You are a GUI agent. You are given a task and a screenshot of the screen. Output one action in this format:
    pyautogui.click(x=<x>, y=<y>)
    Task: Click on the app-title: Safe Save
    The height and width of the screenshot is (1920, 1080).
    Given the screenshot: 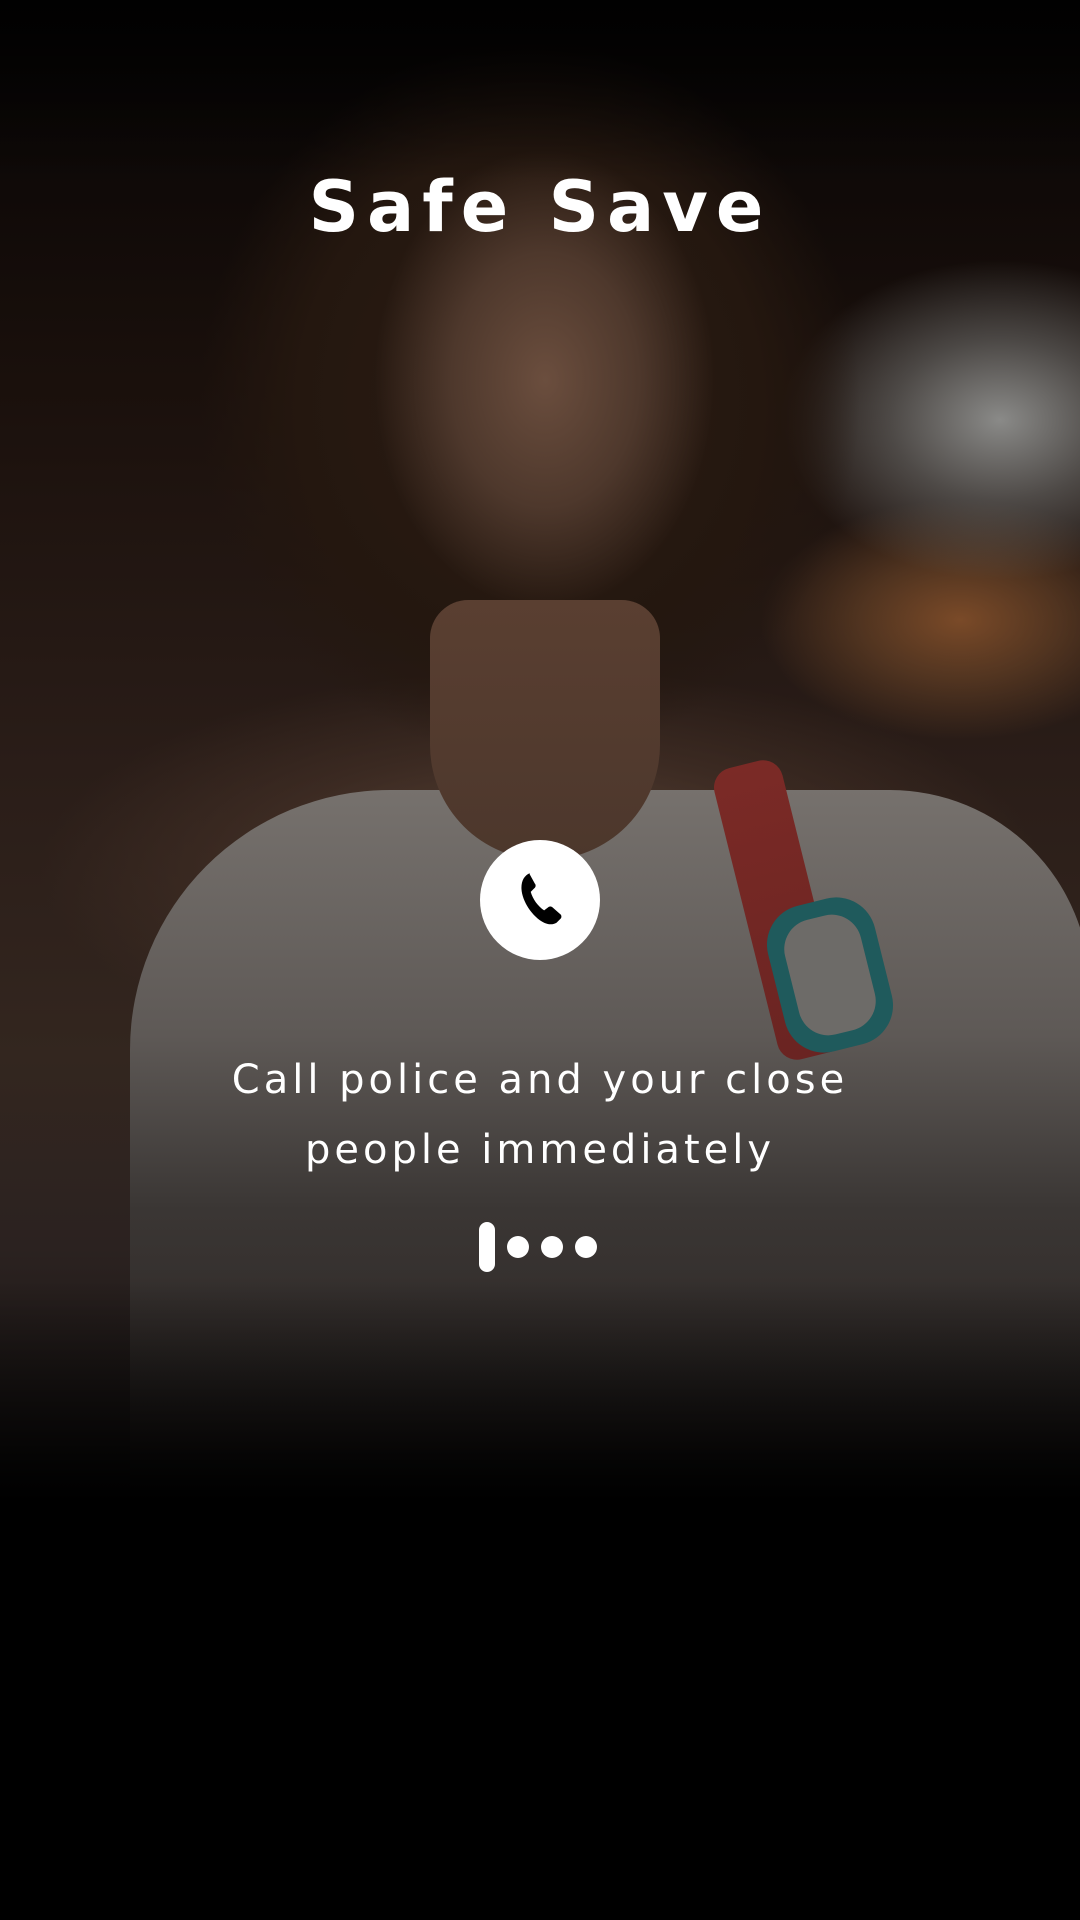 What is the action you would take?
    pyautogui.click(x=540, y=207)
    